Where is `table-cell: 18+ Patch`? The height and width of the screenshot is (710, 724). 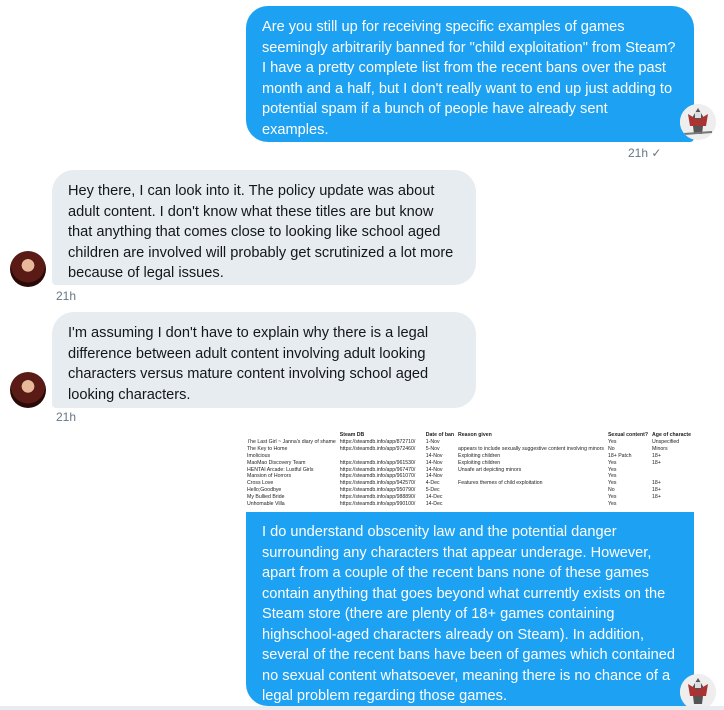
table-cell: 18+ Patch is located at coordinates (619, 455).